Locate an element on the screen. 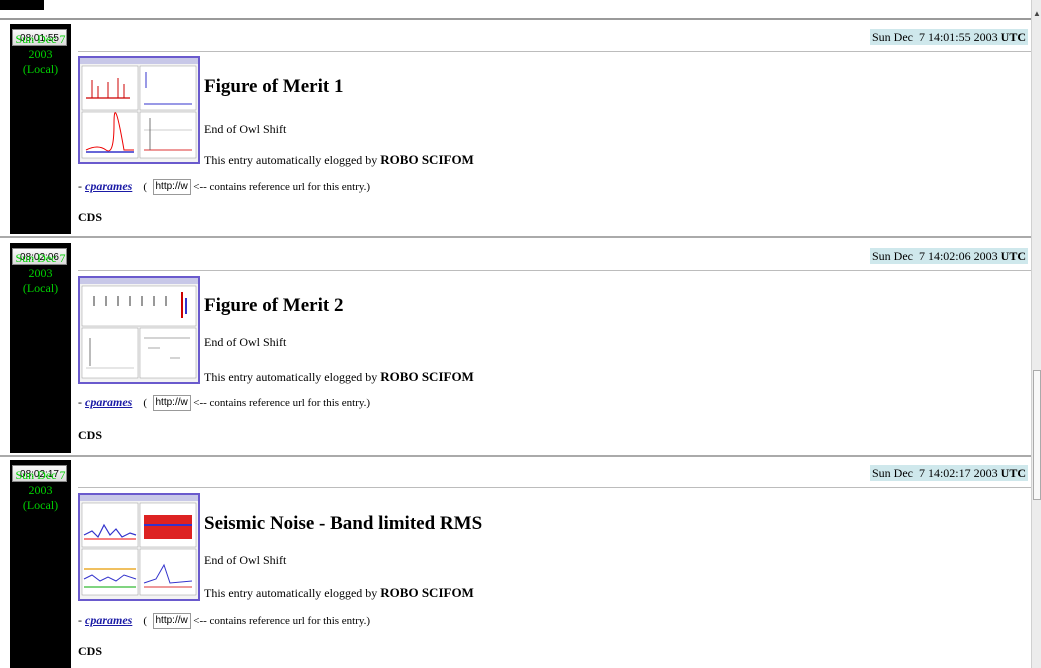 Image resolution: width=1041 pixels, height=668 pixels. entry-title: Figure of Merit 1 is located at coordinates (274, 86).